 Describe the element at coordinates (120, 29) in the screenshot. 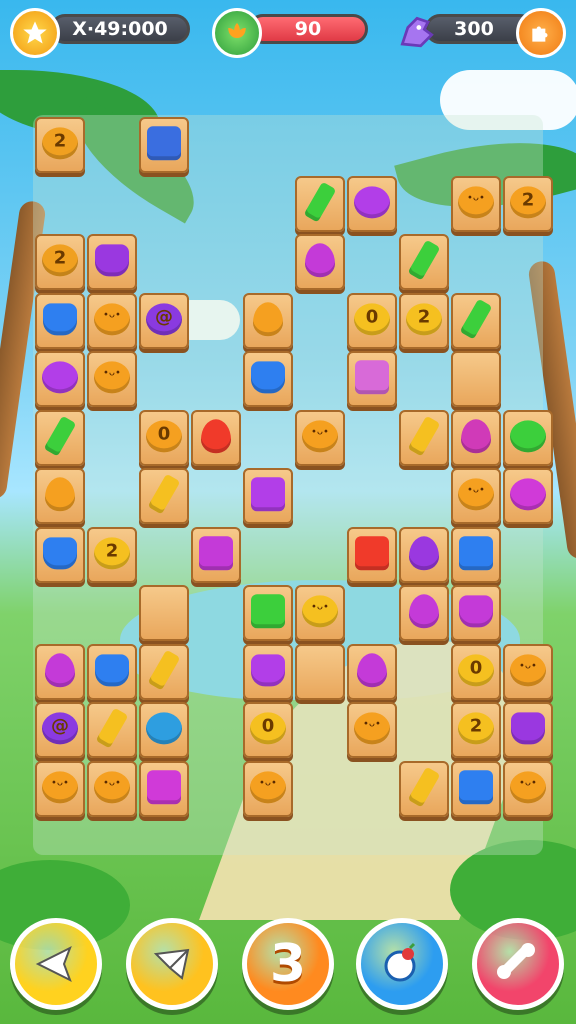

I see `score-bar: X·49:000` at that location.